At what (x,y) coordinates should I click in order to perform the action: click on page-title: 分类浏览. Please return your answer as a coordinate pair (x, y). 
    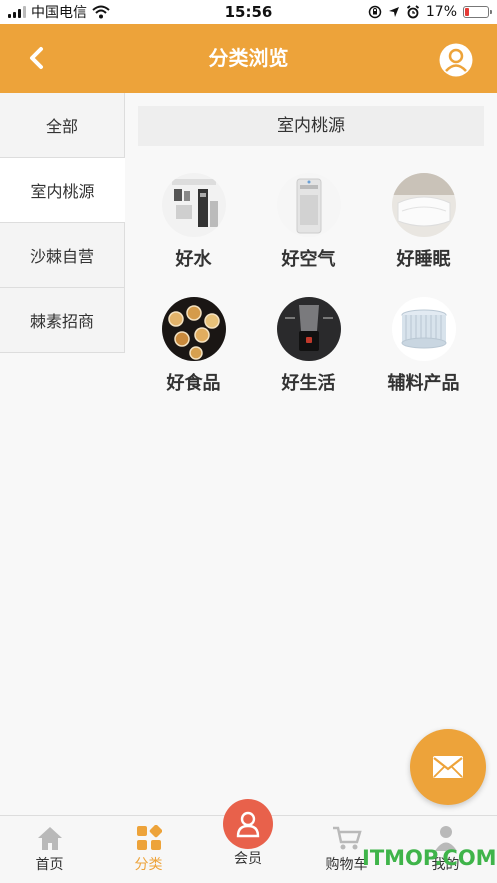
    Looking at the image, I should click on (248, 58).